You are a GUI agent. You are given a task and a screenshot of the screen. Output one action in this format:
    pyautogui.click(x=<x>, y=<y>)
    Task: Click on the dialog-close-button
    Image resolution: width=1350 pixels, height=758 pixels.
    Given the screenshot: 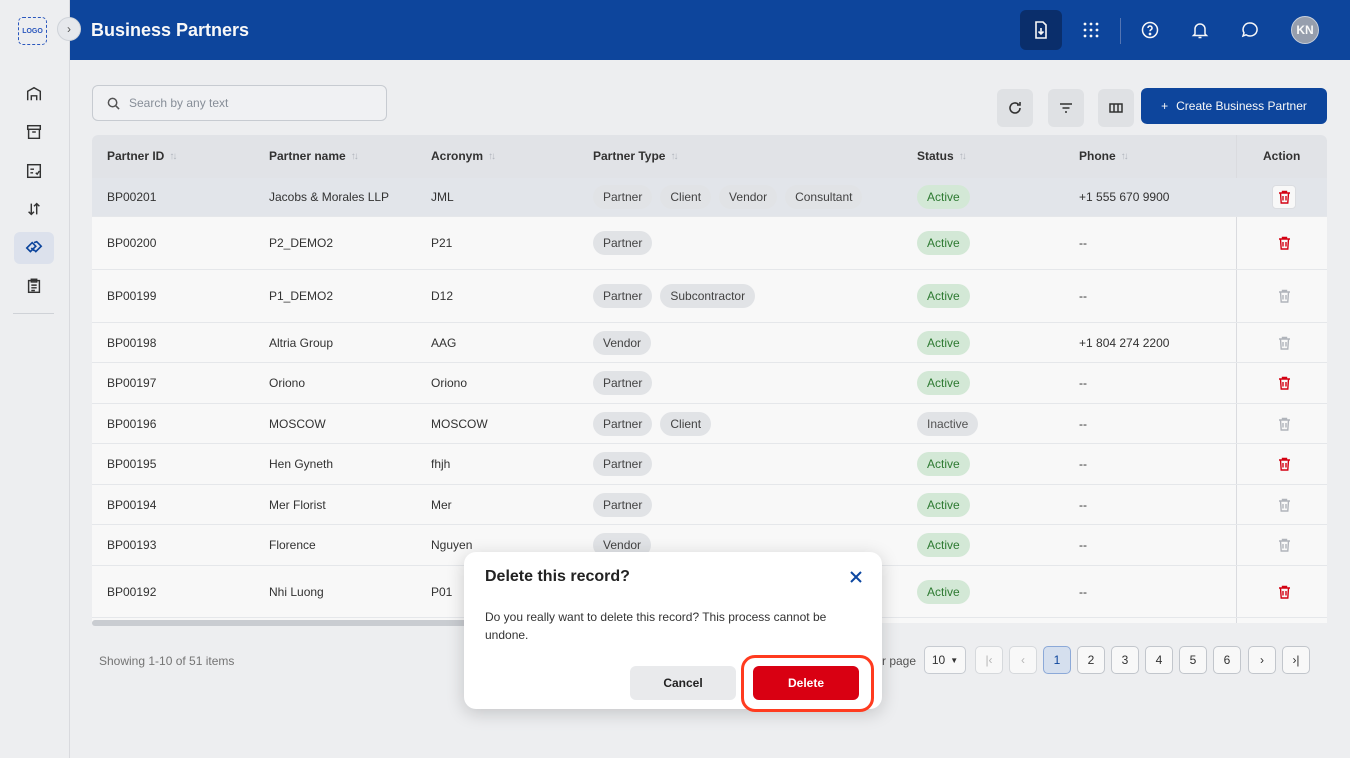 What is the action you would take?
    pyautogui.click(x=856, y=577)
    